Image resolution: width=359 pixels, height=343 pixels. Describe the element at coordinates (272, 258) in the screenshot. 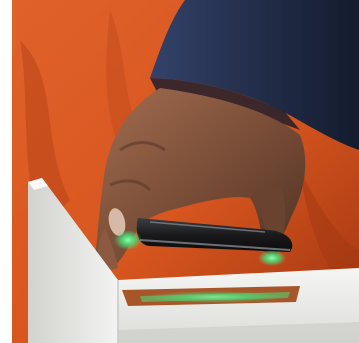

I see `green-glow-right` at that location.